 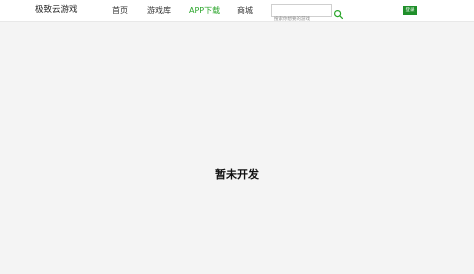 What do you see at coordinates (237, 174) in the screenshot?
I see `under-development-message: 暂未开发` at bounding box center [237, 174].